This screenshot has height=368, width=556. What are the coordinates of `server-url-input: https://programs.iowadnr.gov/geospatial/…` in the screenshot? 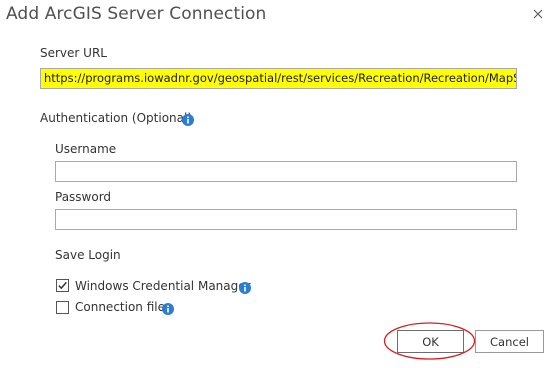 It's located at (278, 78).